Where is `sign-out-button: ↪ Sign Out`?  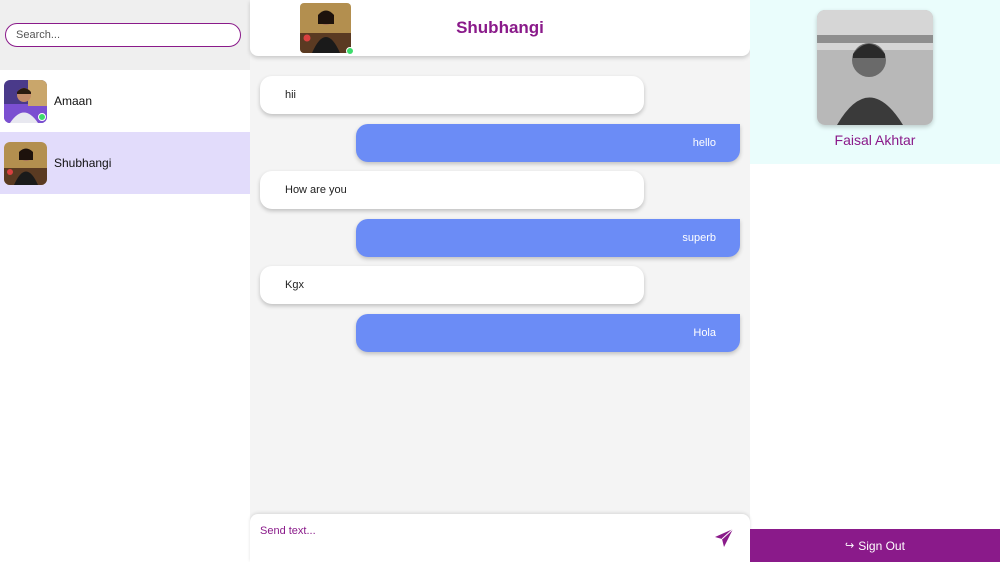 sign-out-button: ↪ Sign Out is located at coordinates (875, 545).